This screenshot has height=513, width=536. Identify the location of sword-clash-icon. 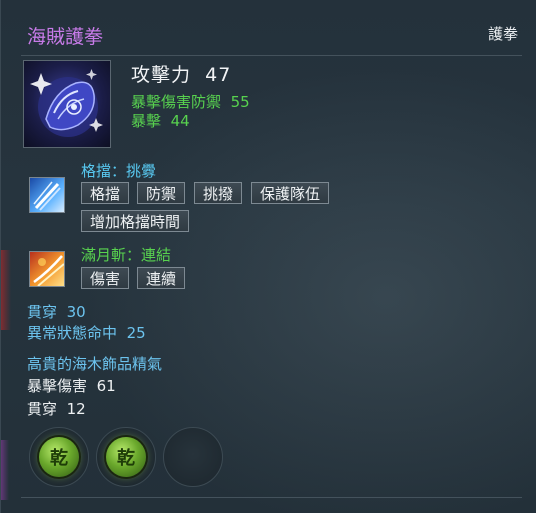
(47, 195).